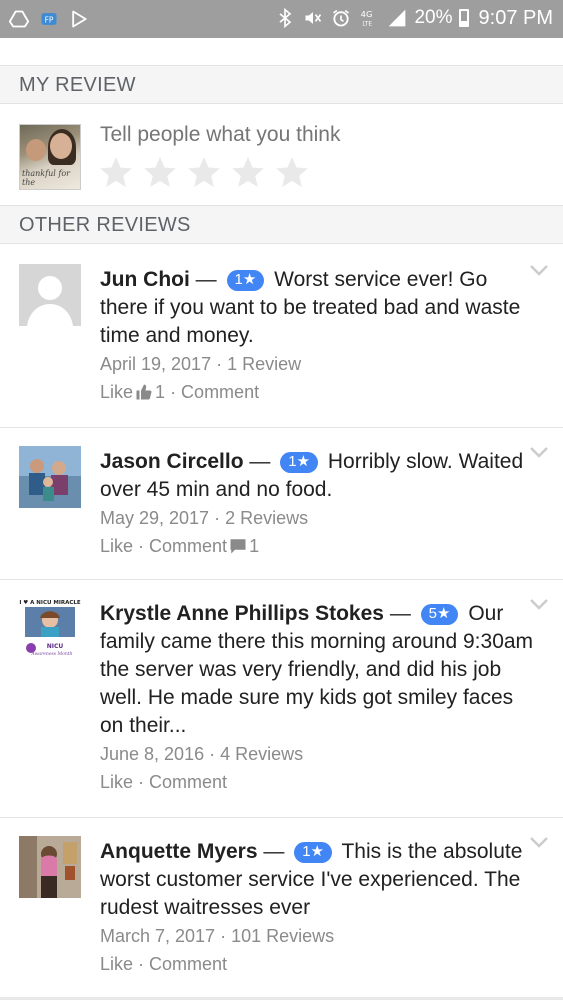 The height and width of the screenshot is (1000, 563). What do you see at coordinates (145, 279) in the screenshot?
I see `reviewer-name: Jun Choi` at bounding box center [145, 279].